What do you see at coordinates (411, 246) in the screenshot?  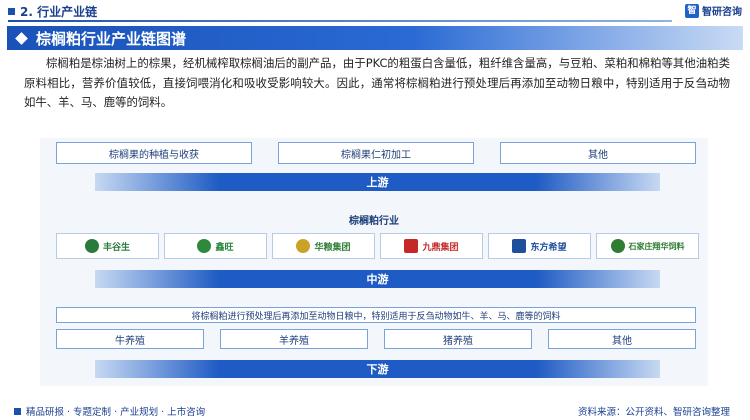 I see `cross-logo-icon` at bounding box center [411, 246].